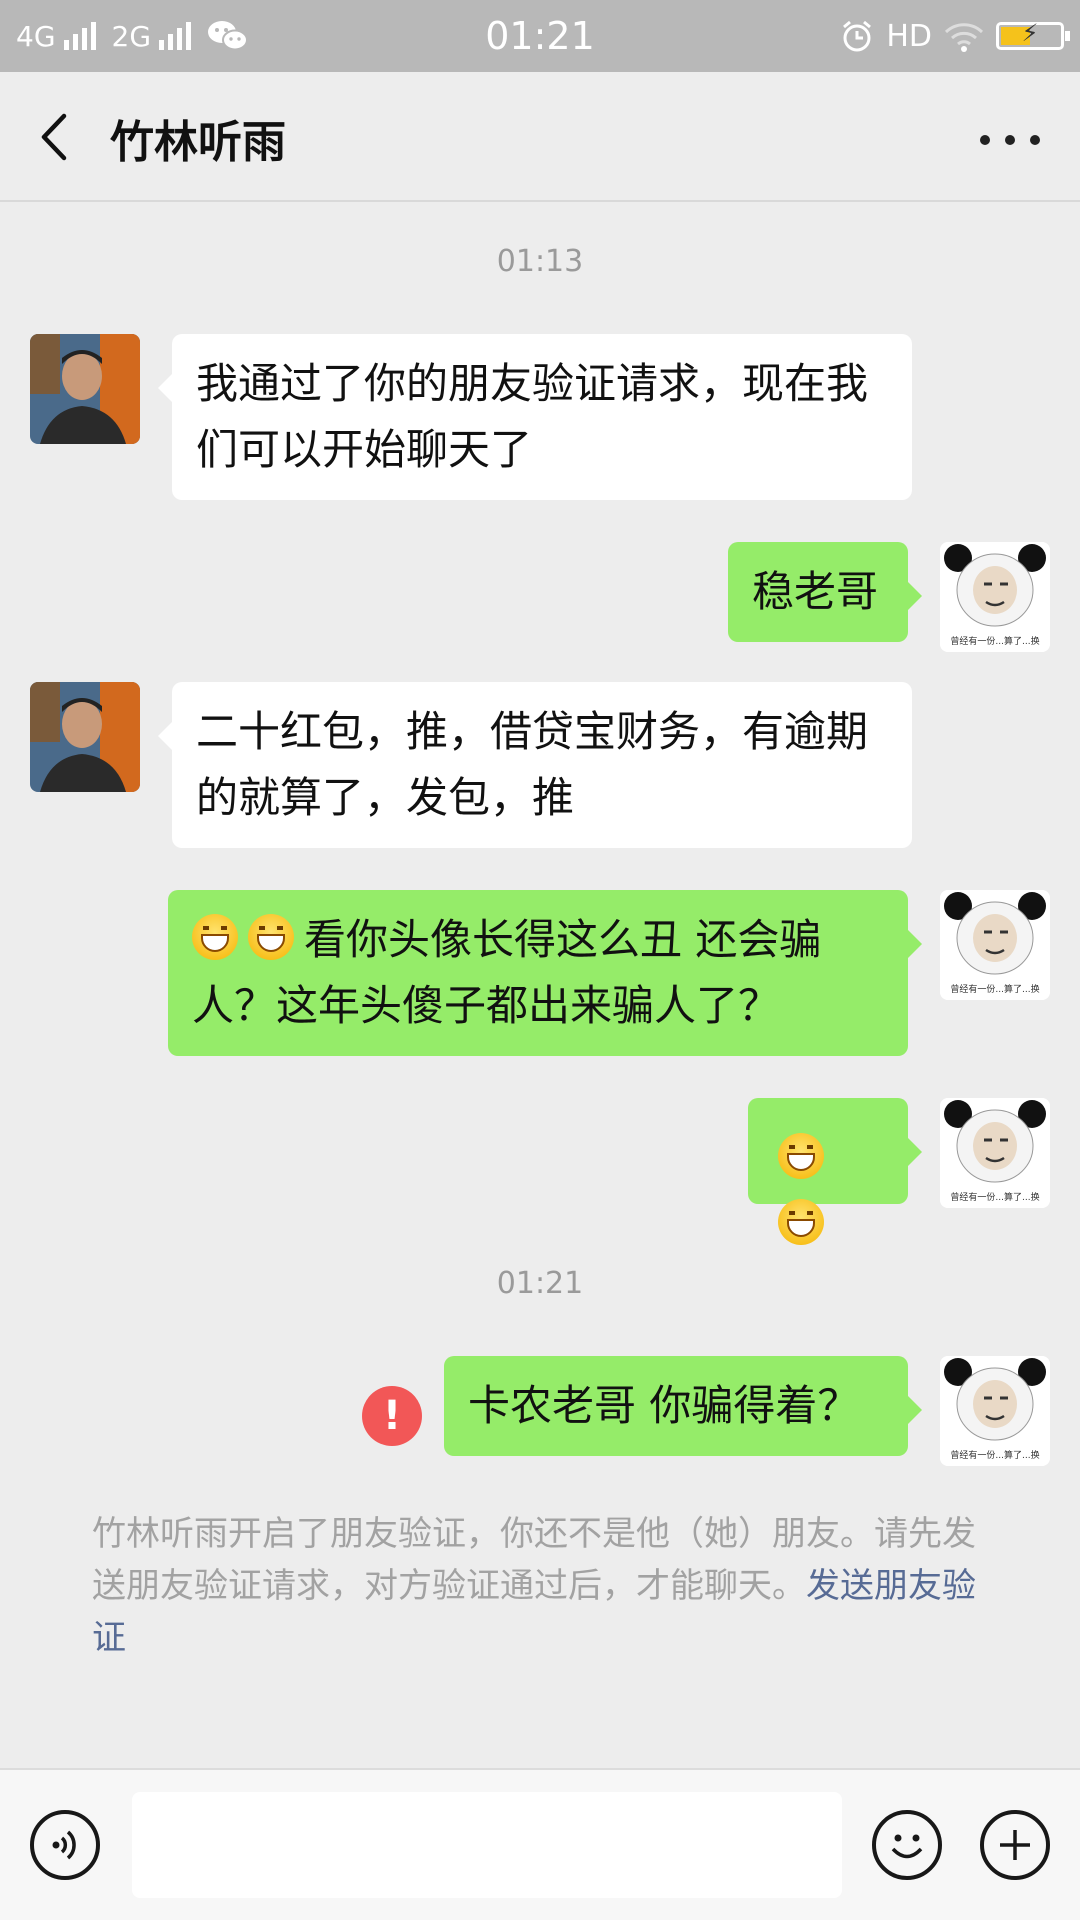 The height and width of the screenshot is (1920, 1080). Describe the element at coordinates (1033, 34) in the screenshot. I see `battery-icon: ⚡` at that location.